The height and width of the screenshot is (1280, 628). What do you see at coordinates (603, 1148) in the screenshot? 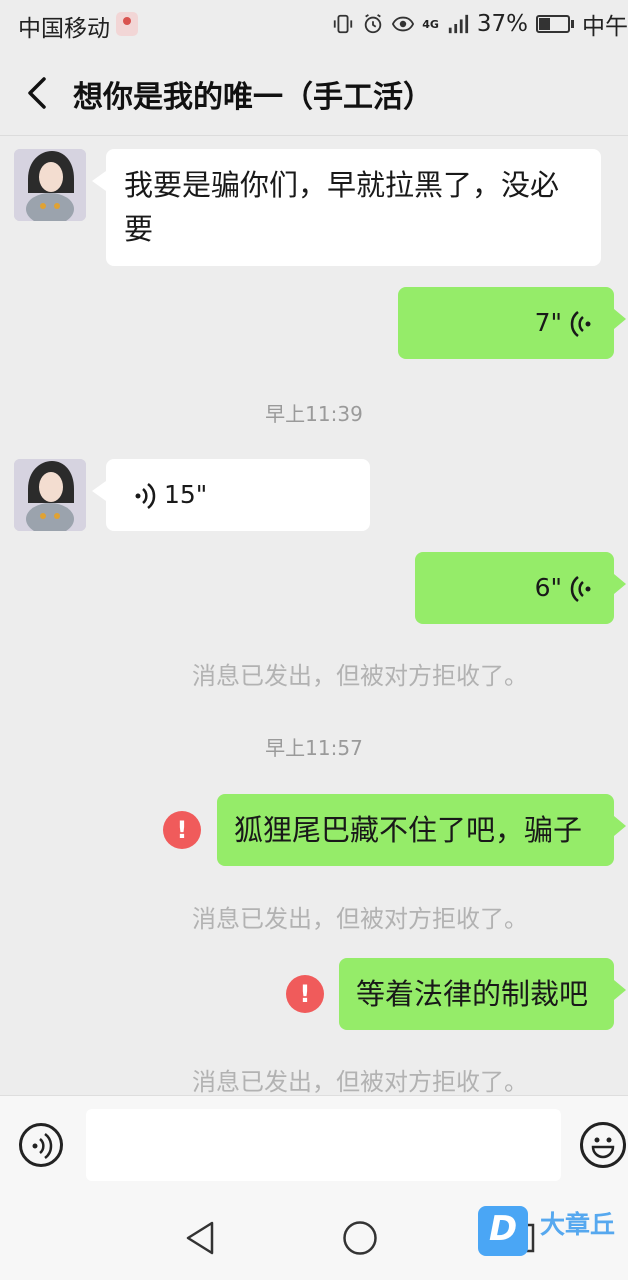
I see `smiley-icon` at bounding box center [603, 1148].